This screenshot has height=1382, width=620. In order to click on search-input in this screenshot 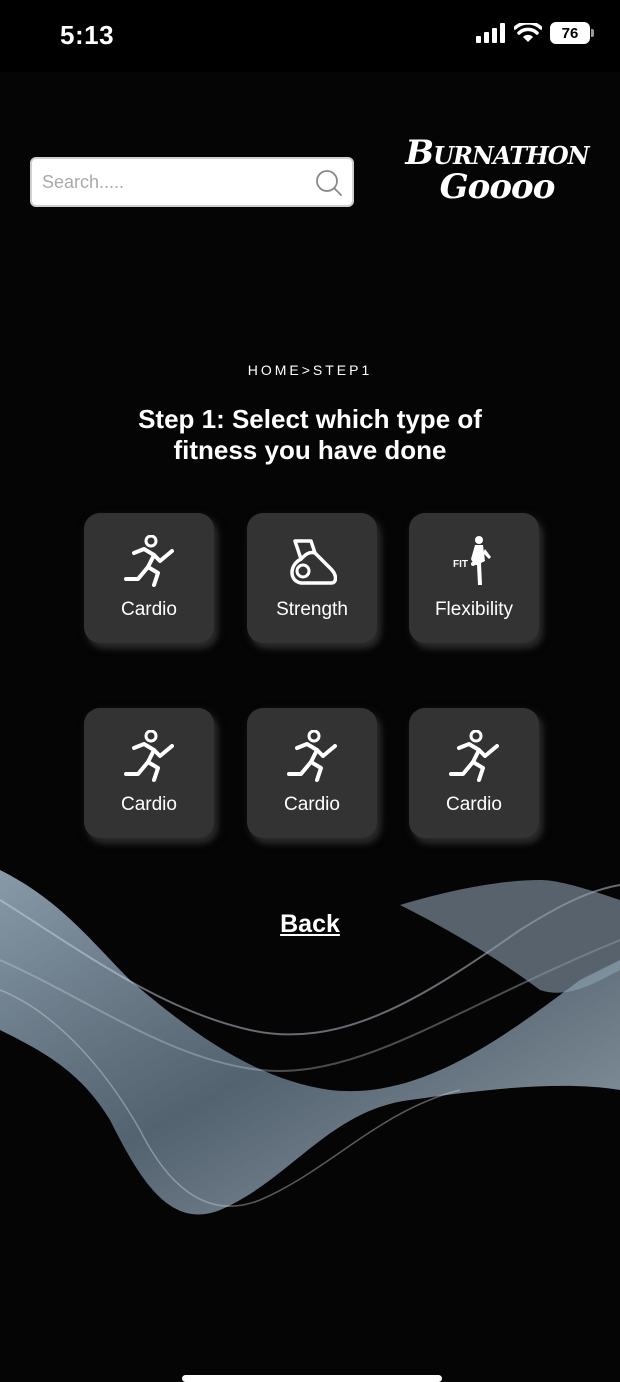, I will do `click(177, 182)`.